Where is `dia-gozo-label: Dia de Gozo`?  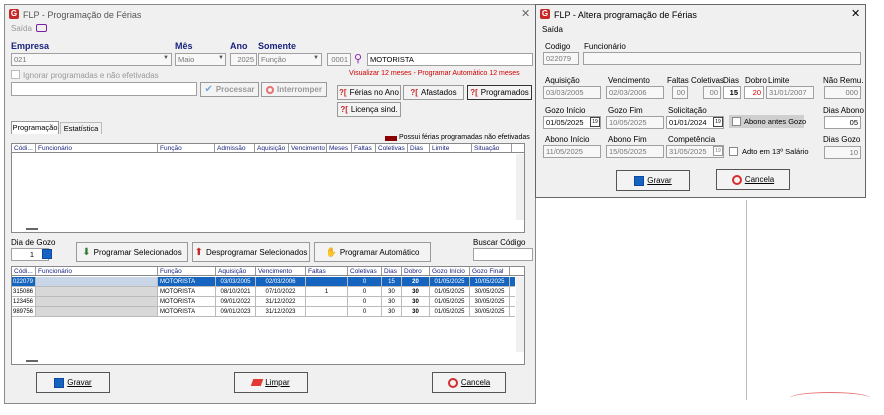 dia-gozo-label: Dia de Gozo is located at coordinates (33, 242).